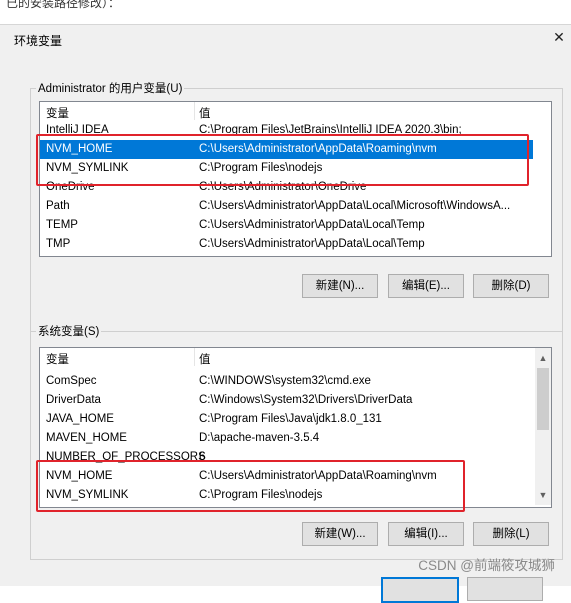 The width and height of the screenshot is (571, 603). I want to click on close-icon: ✕, so click(559, 37).